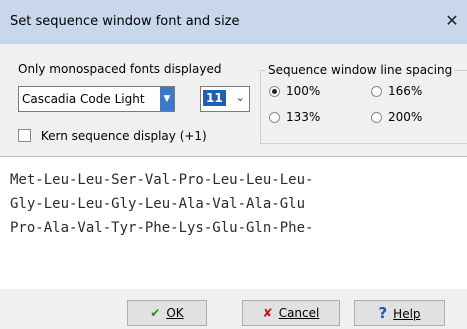  I want to click on spacing-radio-200: 200%, so click(396, 117).